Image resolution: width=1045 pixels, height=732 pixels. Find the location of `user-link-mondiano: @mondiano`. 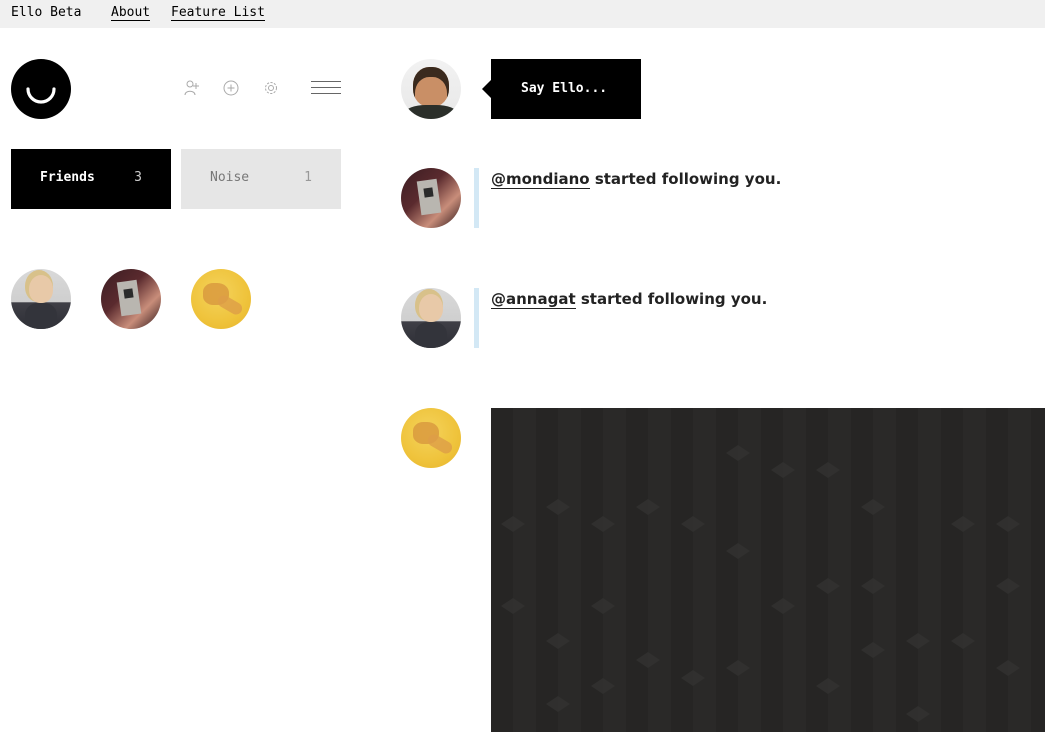

user-link-mondiano: @mondiano is located at coordinates (540, 179).